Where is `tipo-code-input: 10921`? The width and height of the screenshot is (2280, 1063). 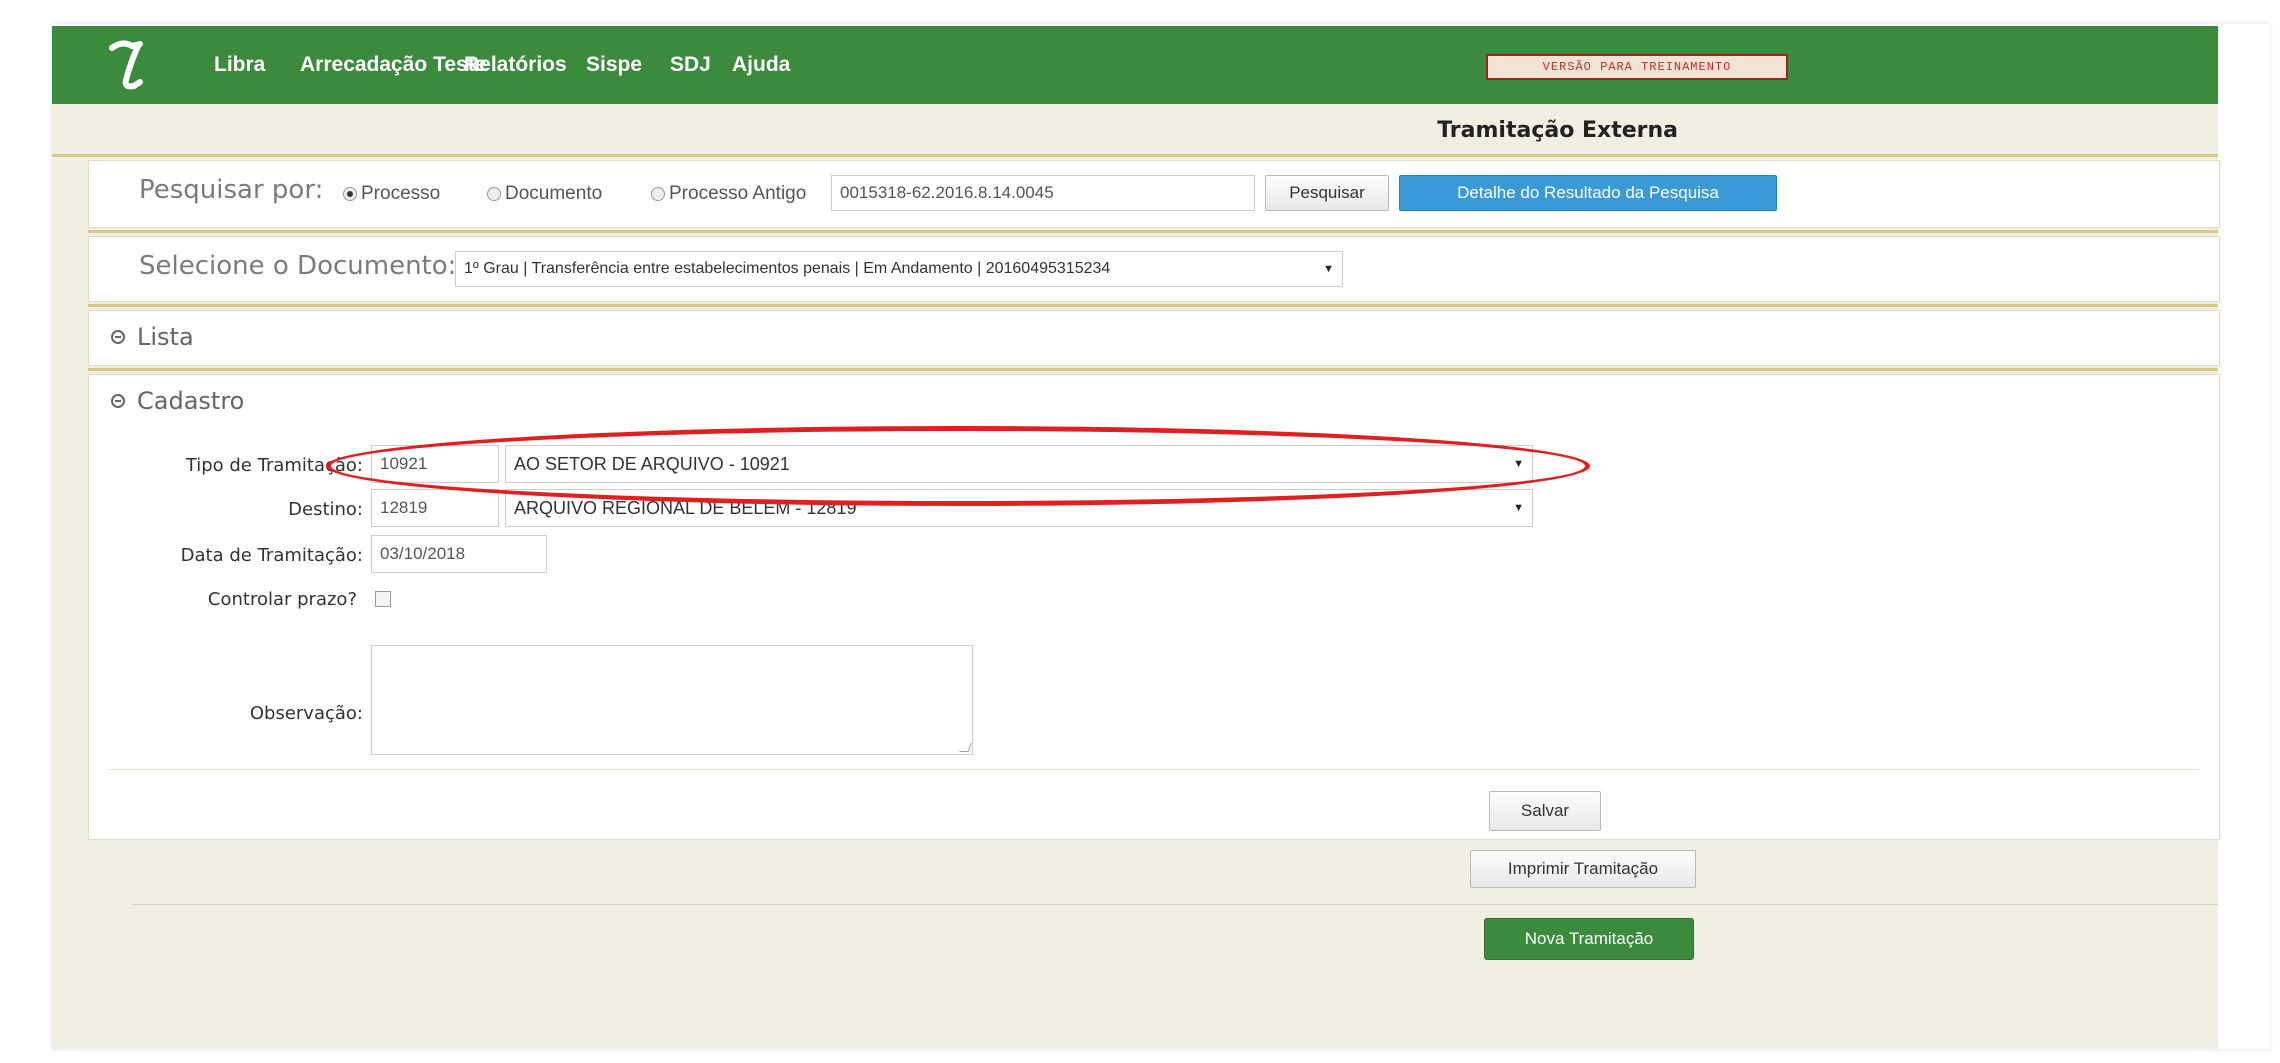
tipo-code-input: 10921 is located at coordinates (435, 464).